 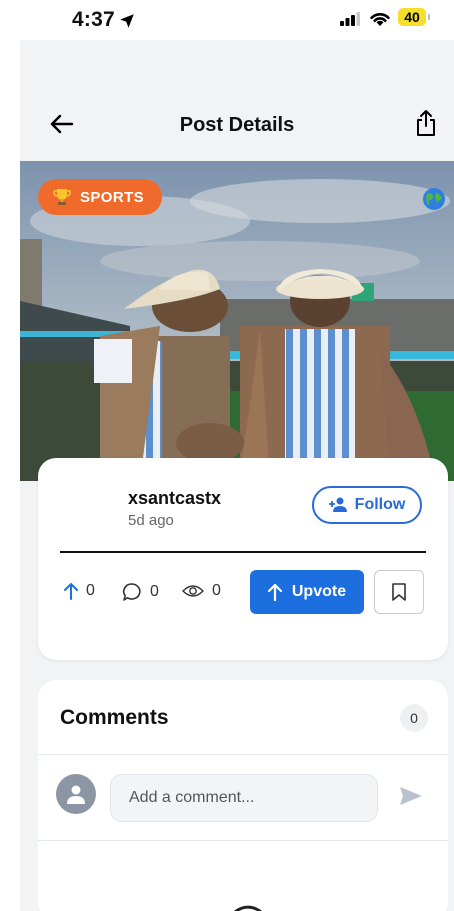 What do you see at coordinates (127, 21) in the screenshot?
I see `location-arrow-icon` at bounding box center [127, 21].